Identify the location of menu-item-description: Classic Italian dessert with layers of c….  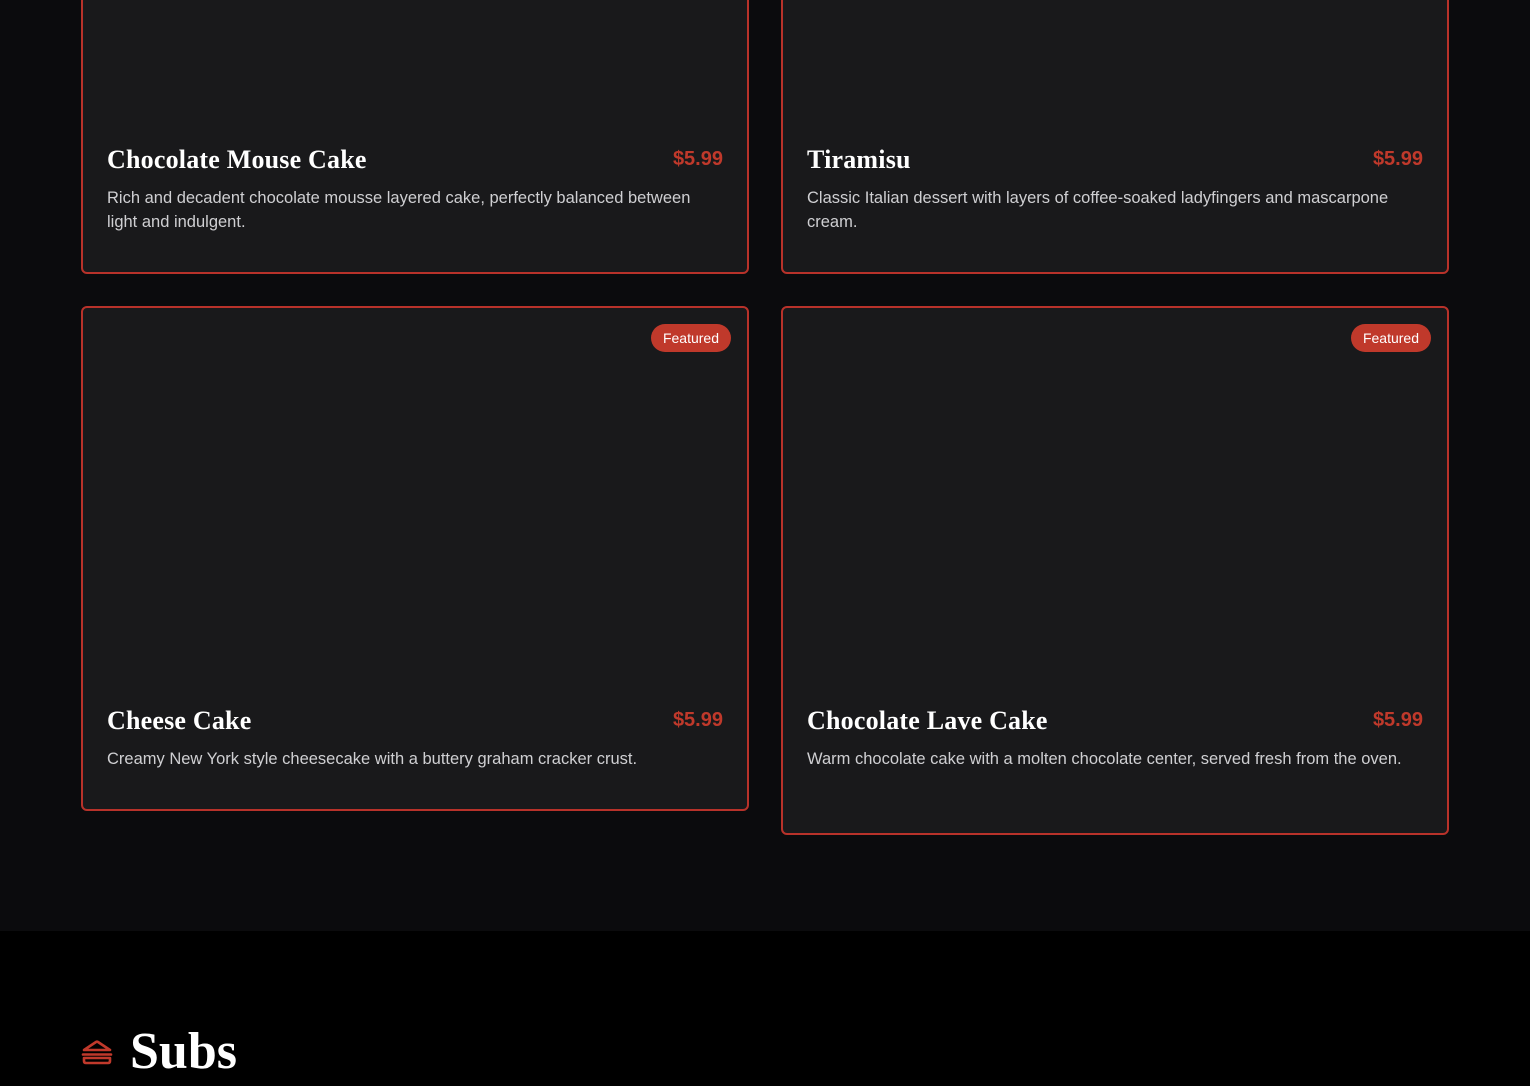
(1098, 210).